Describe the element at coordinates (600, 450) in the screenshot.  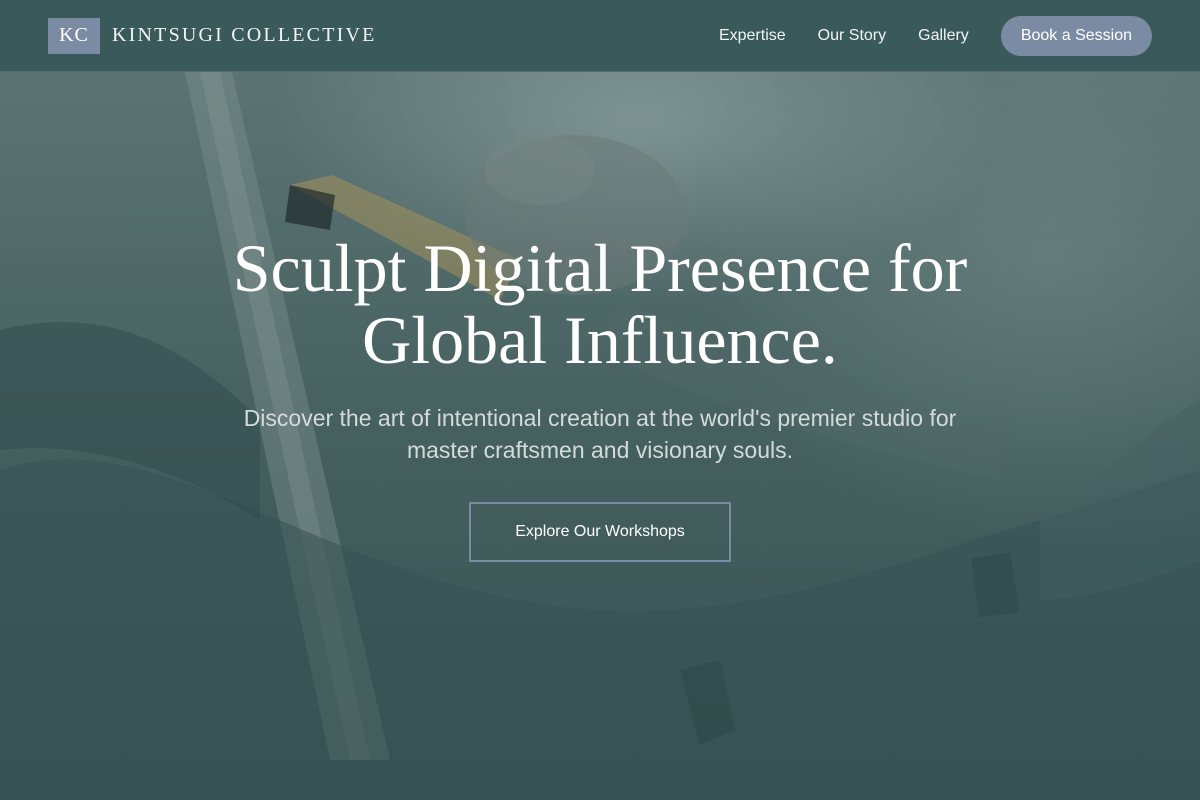
I see `hero-subtitle-line-2: master craftsmen and visionary souls.` at that location.